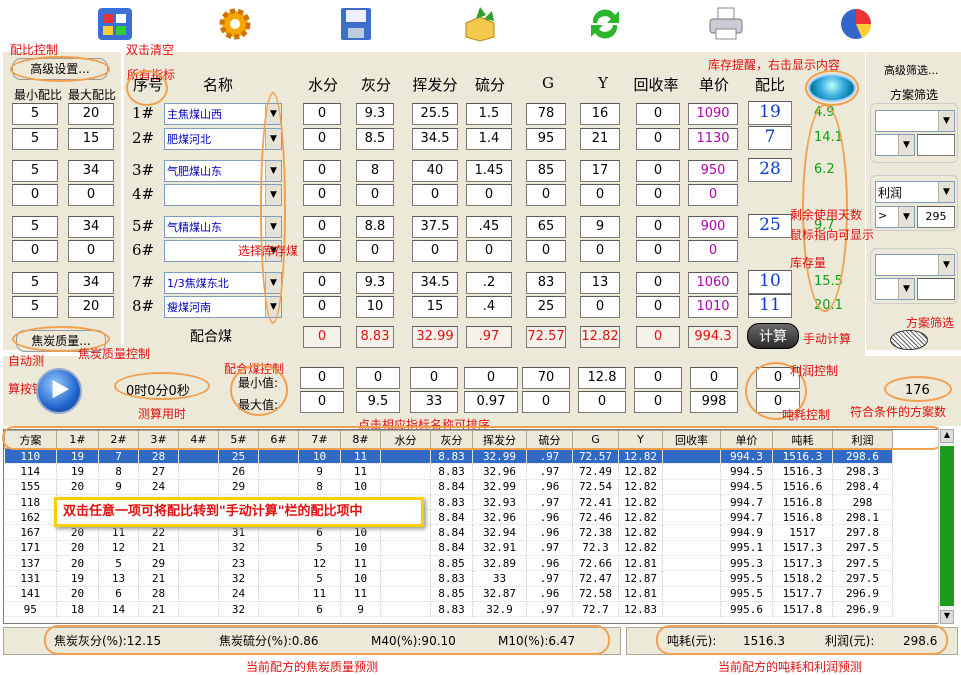 Image resolution: width=961 pixels, height=675 pixels. I want to click on header-recovery: 回收率, so click(656, 84).